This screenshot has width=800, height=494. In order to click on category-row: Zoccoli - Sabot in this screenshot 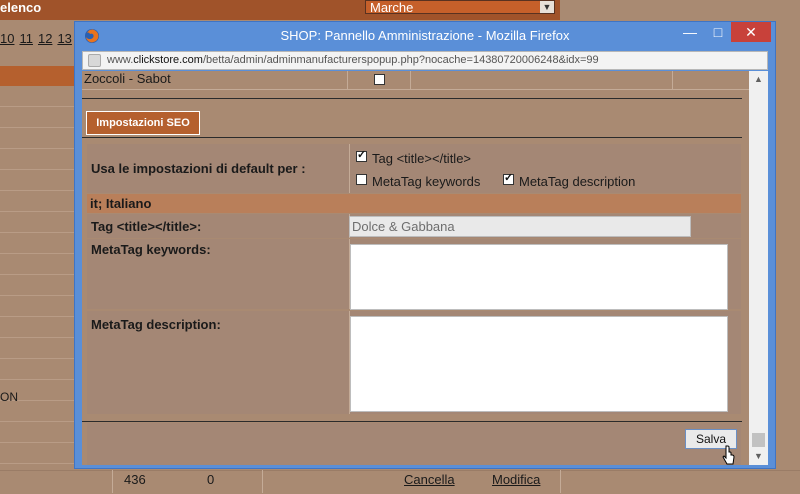, I will do `click(415, 80)`.